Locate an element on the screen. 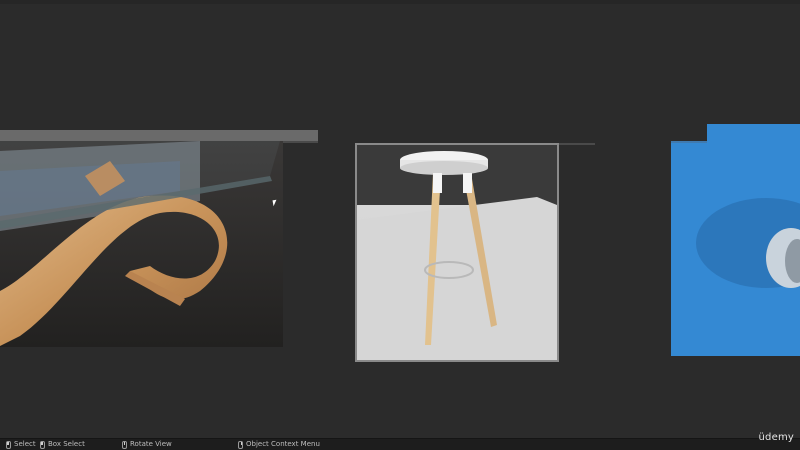  render-image-stool is located at coordinates (457, 252).